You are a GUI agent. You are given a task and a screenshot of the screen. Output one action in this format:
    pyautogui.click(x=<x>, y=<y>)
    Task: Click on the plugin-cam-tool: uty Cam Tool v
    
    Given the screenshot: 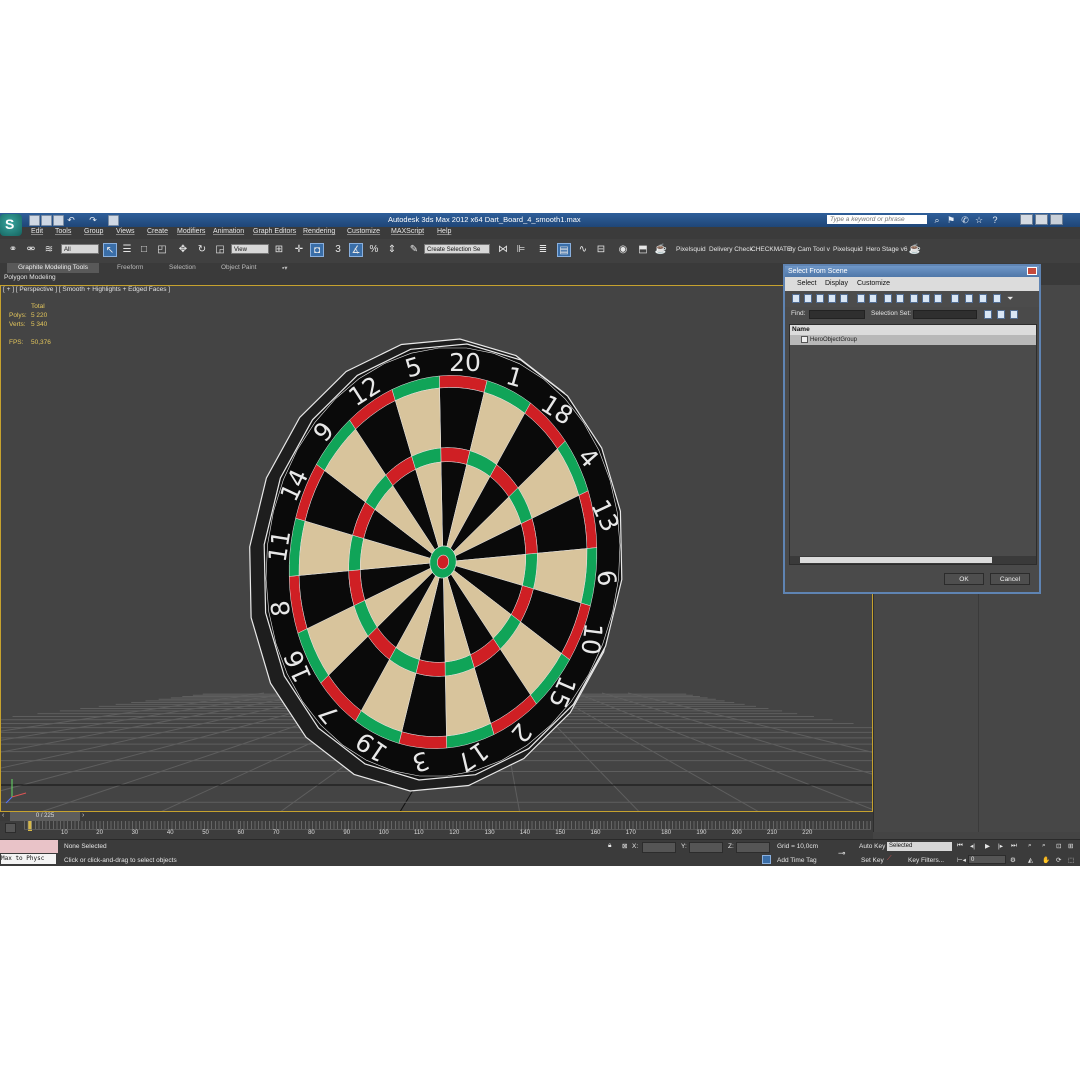 What is the action you would take?
    pyautogui.click(x=808, y=249)
    